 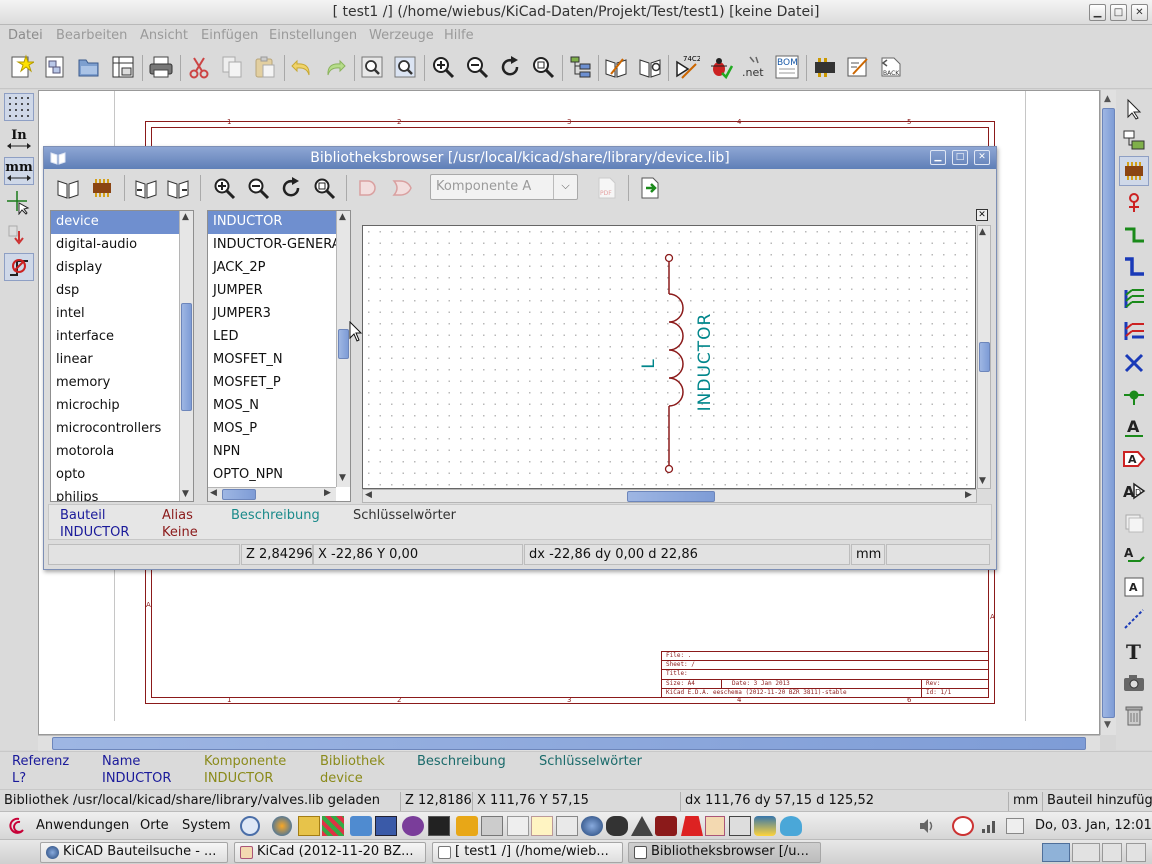 I want to click on add-text-icon: T, so click(x=1134, y=651).